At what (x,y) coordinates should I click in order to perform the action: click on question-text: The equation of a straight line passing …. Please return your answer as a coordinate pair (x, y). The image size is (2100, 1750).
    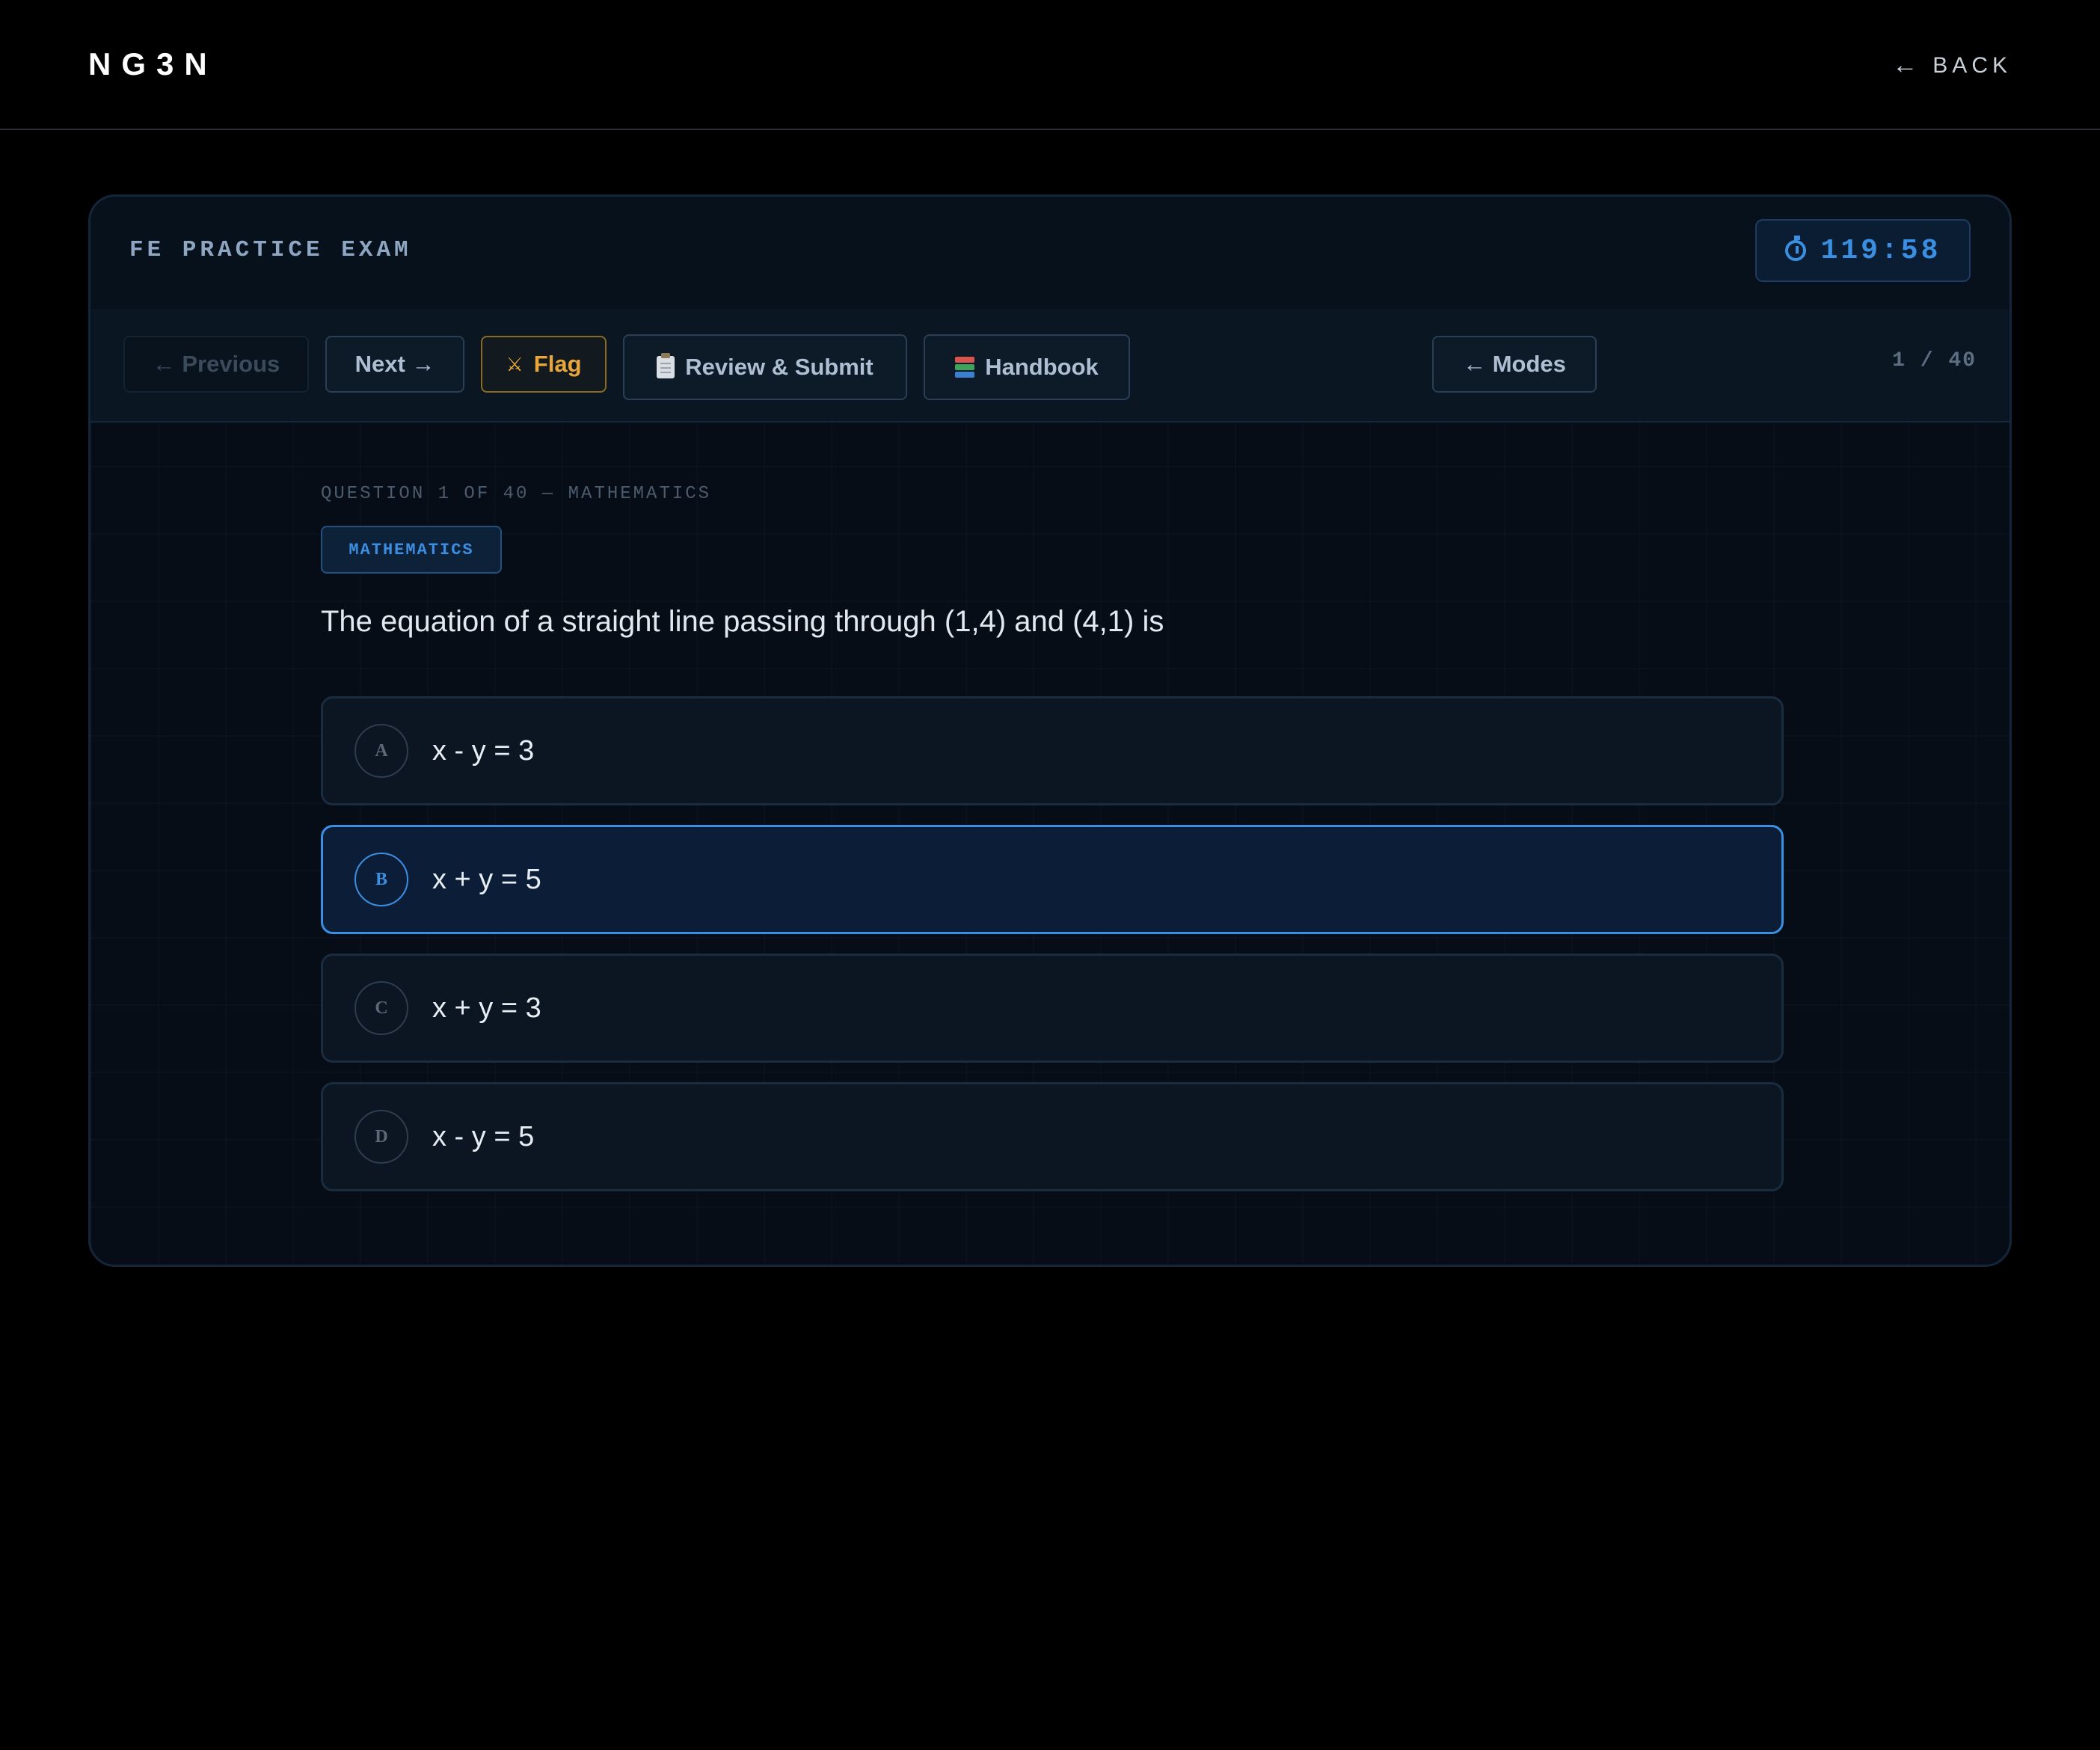
    Looking at the image, I should click on (742, 621).